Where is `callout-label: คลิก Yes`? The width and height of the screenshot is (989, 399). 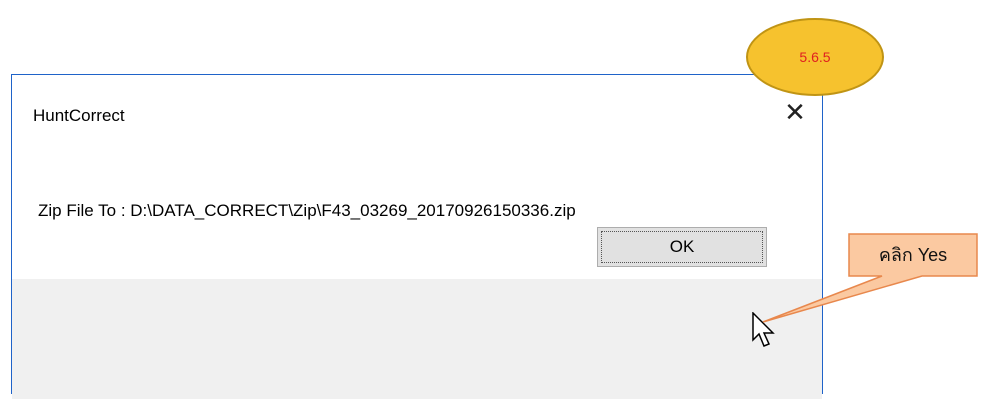
callout-label: คลิก Yes is located at coordinates (913, 255).